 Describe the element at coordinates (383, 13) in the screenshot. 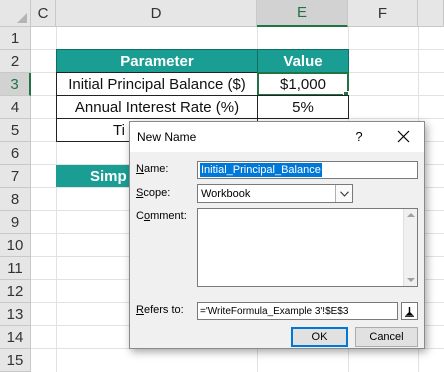

I see `column-header-f: F` at that location.